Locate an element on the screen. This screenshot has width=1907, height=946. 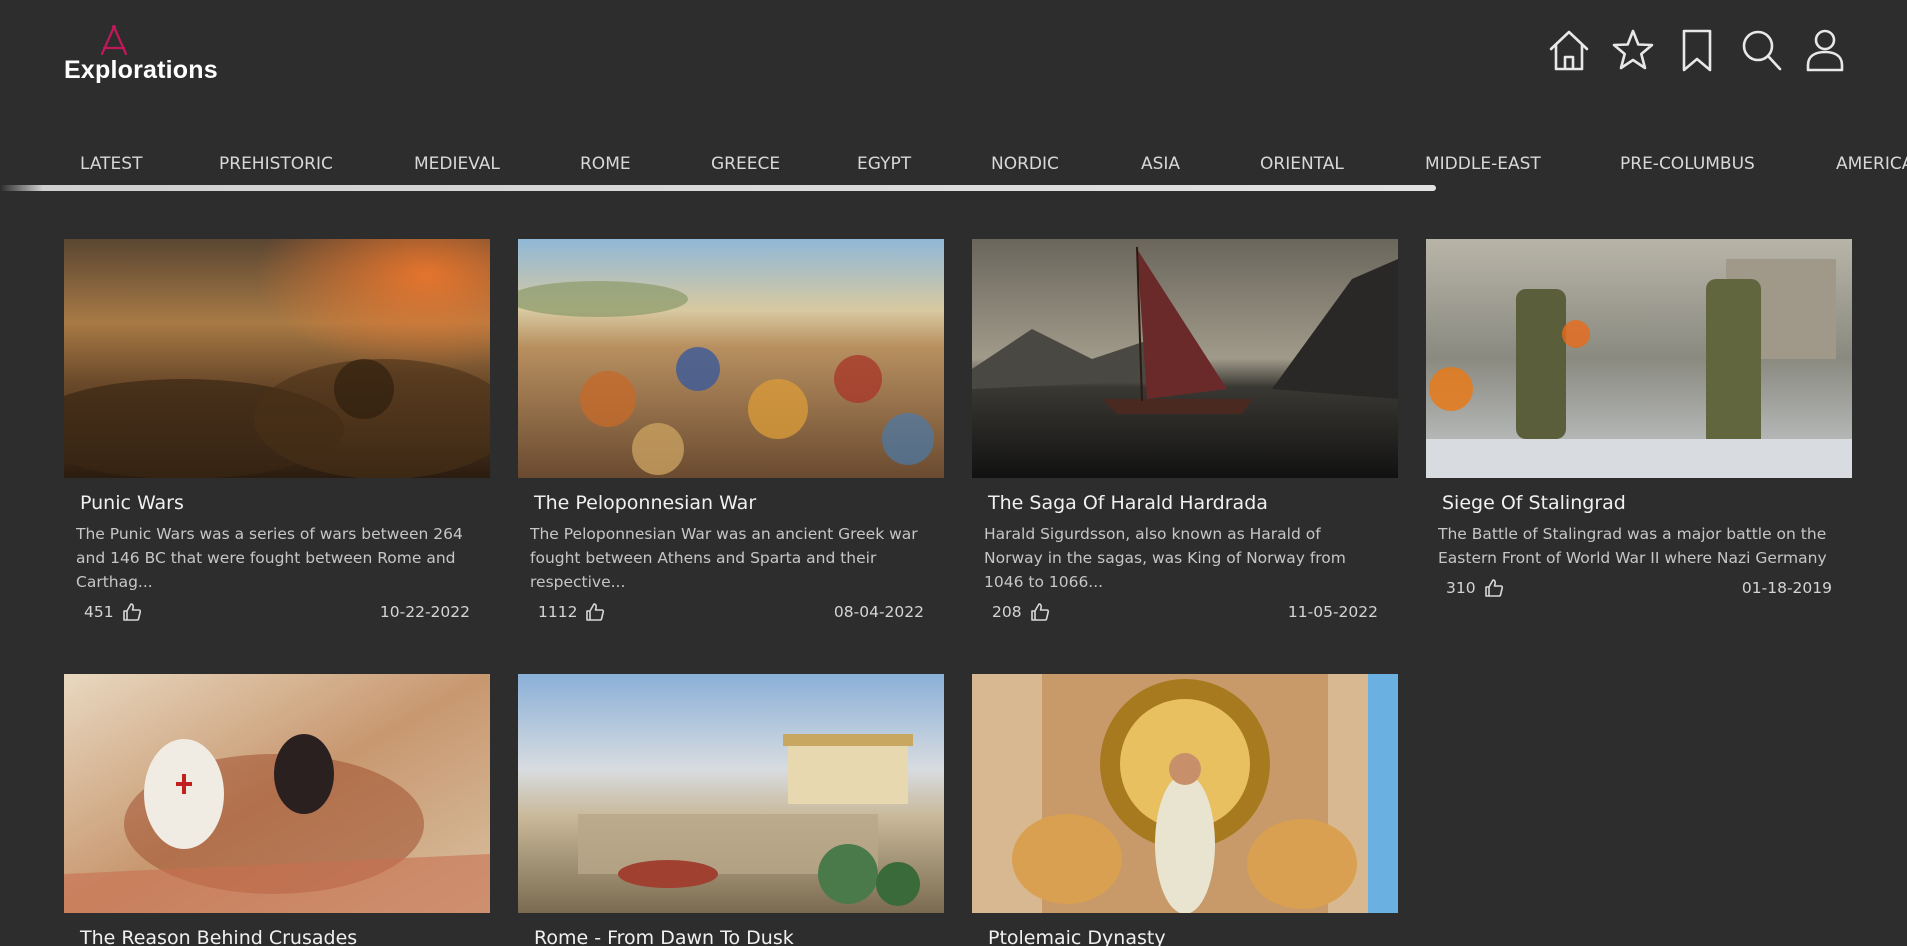
user-icon is located at coordinates (1825, 50).